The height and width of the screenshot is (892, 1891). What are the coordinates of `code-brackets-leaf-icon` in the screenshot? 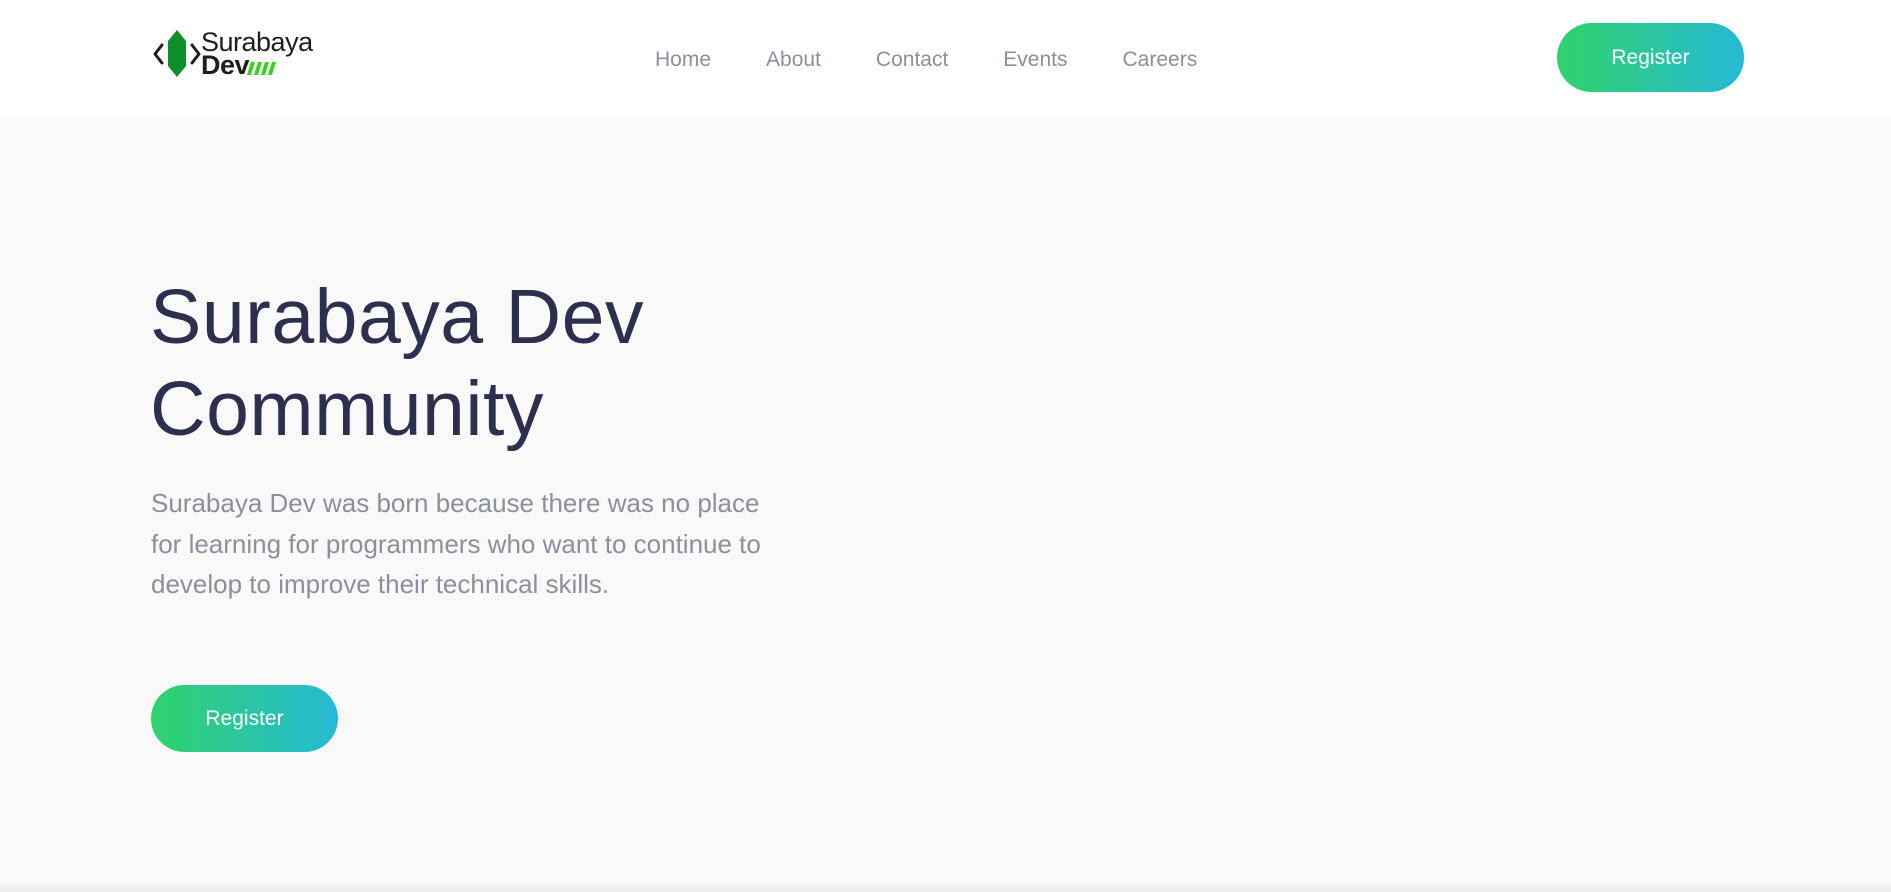 It's located at (177, 53).